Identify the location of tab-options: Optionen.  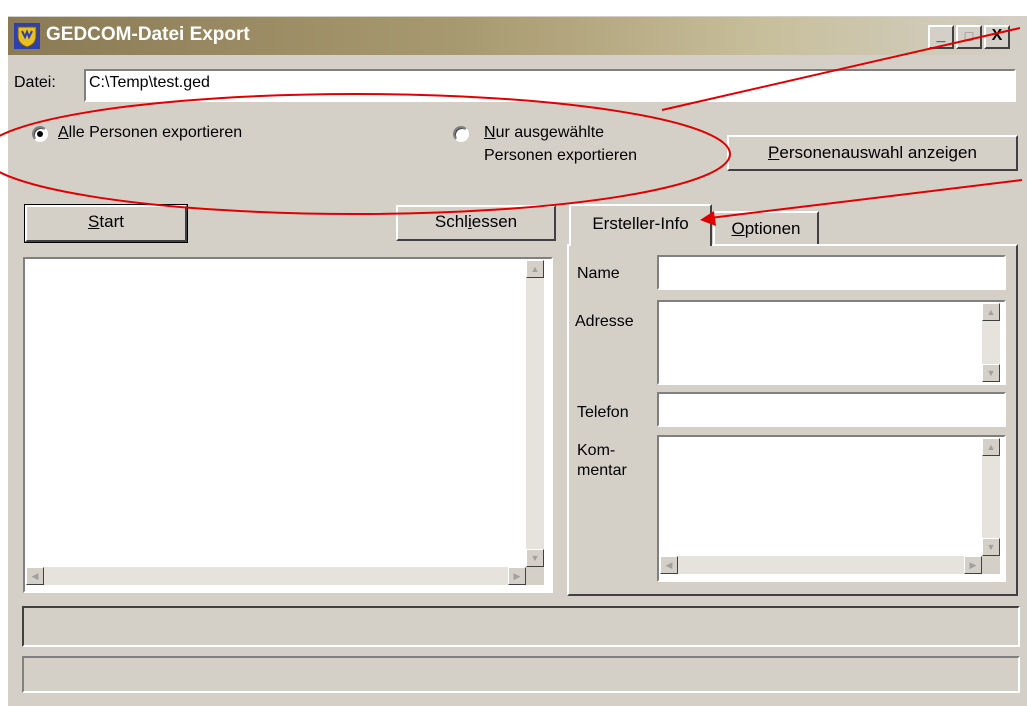
(766, 227).